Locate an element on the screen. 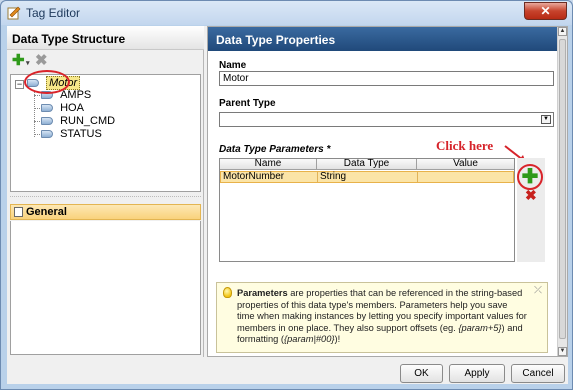 This screenshot has height=390, width=573. parameters-table: Name Data Type Value MotorNumber String is located at coordinates (367, 210).